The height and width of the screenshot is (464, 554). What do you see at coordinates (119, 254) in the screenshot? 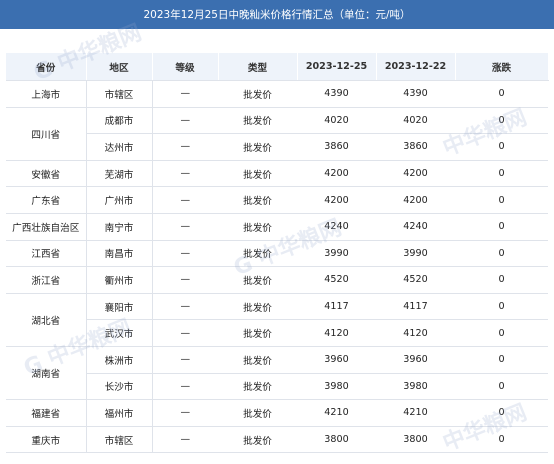
I see `district-cell: 南昌市` at bounding box center [119, 254].